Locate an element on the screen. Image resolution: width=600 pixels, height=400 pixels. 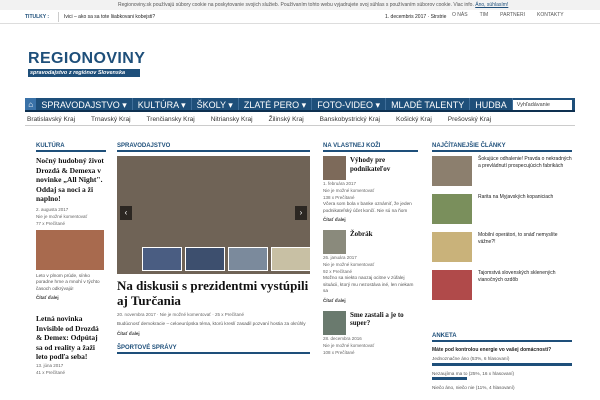
article-date: 28. decembra 2016 is located at coordinates (342, 338).